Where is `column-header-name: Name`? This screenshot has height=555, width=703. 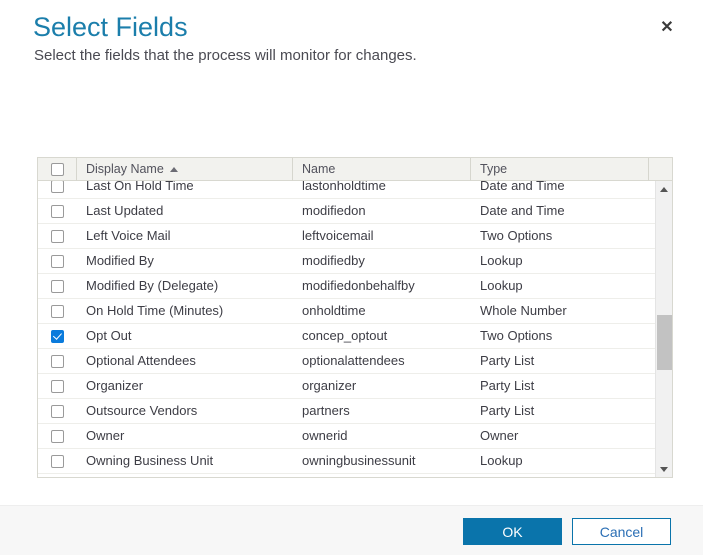
column-header-name: Name is located at coordinates (382, 169).